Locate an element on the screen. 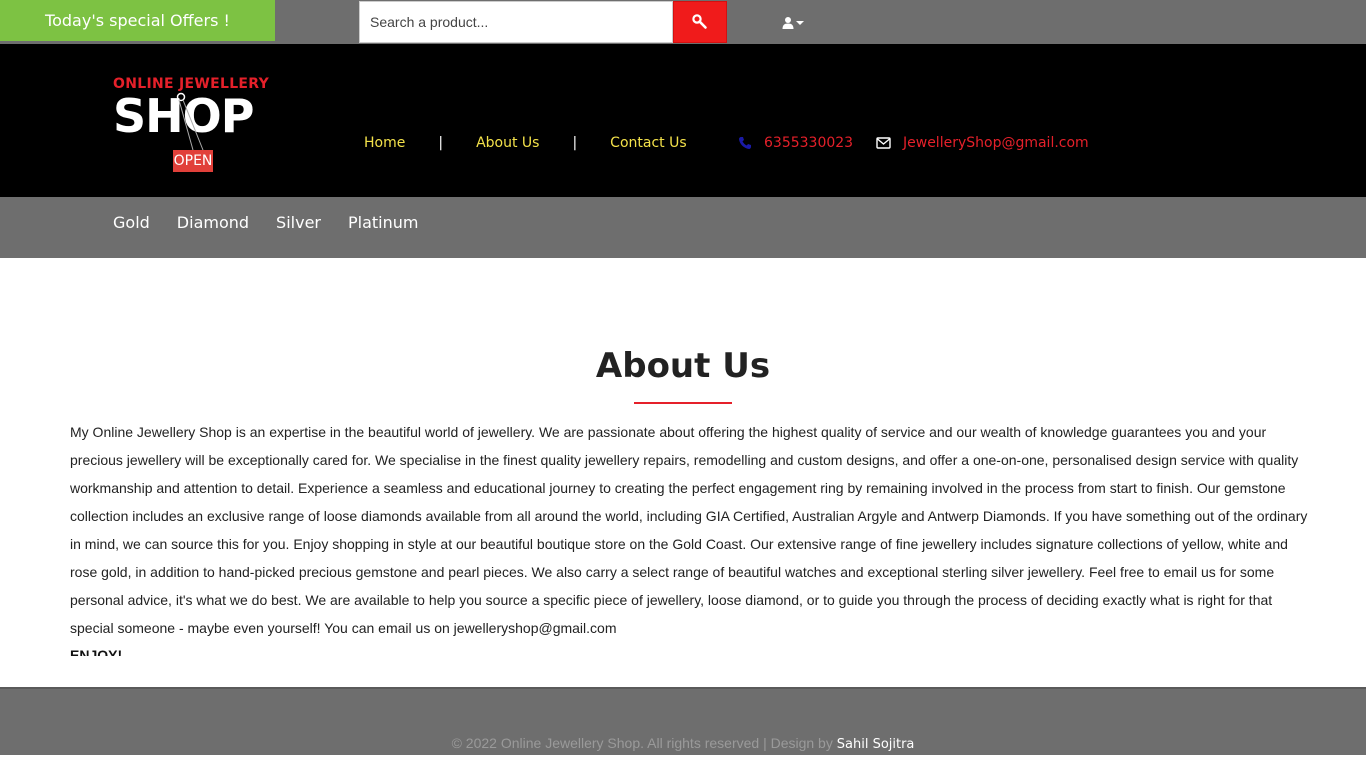 The height and width of the screenshot is (765, 1366). category-diamond-link: Diamond is located at coordinates (213, 222).